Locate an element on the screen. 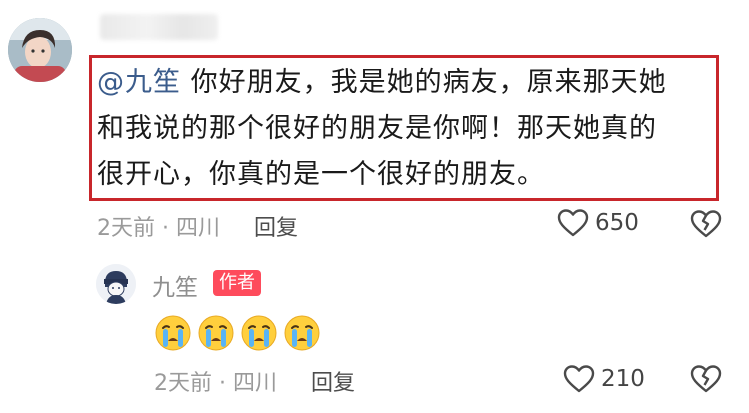  comment-line-3: 很开心，你真的是一个很好的朋友。 is located at coordinates (321, 174).